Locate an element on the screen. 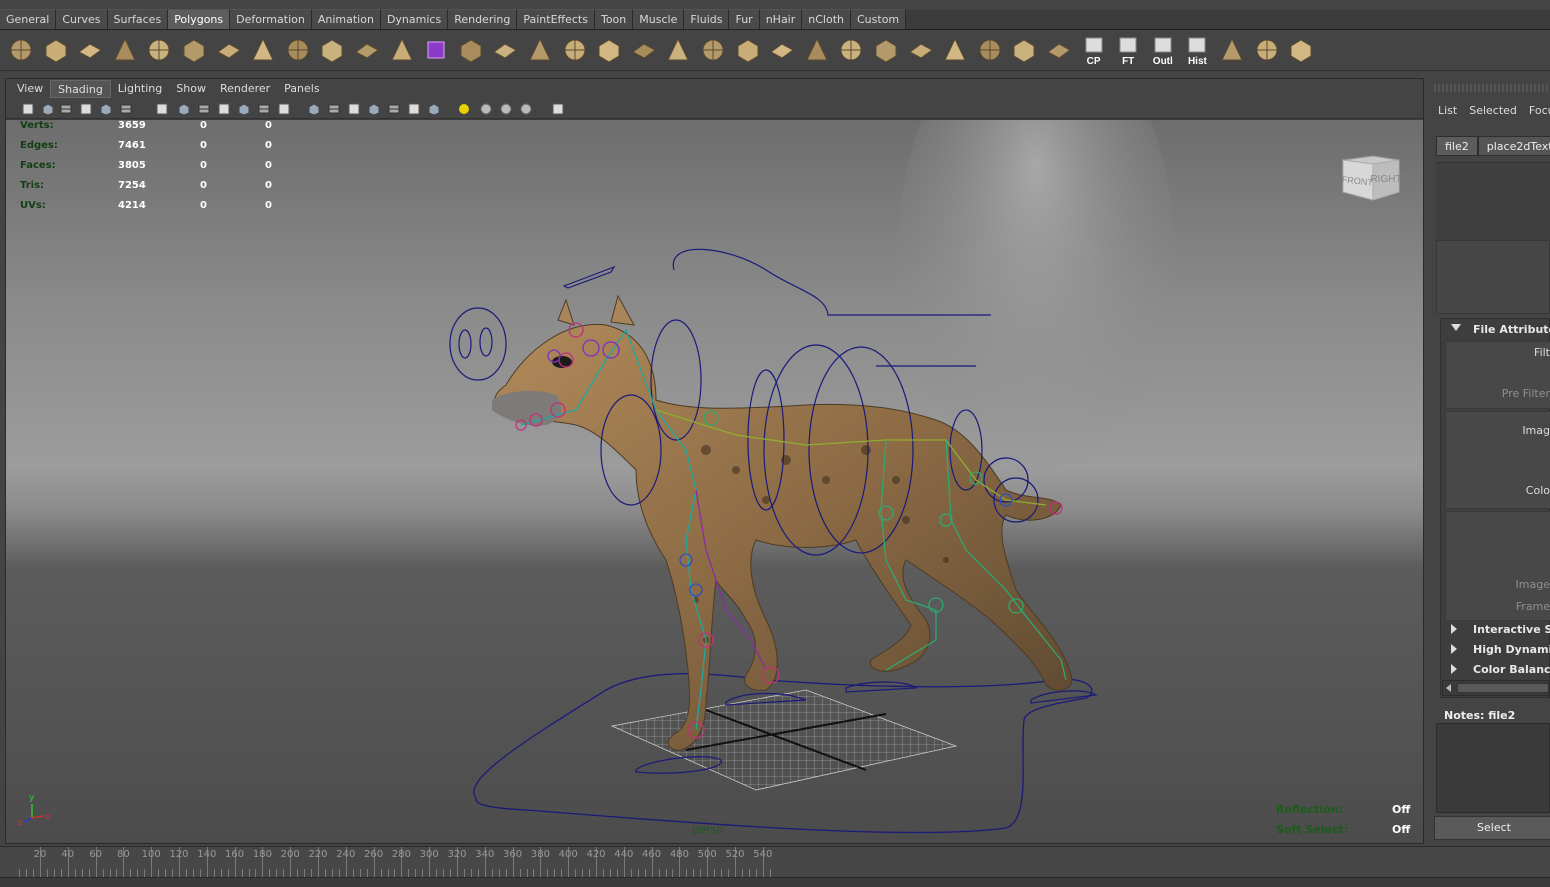  shelf-tab-fluids: Fluids is located at coordinates (707, 19).